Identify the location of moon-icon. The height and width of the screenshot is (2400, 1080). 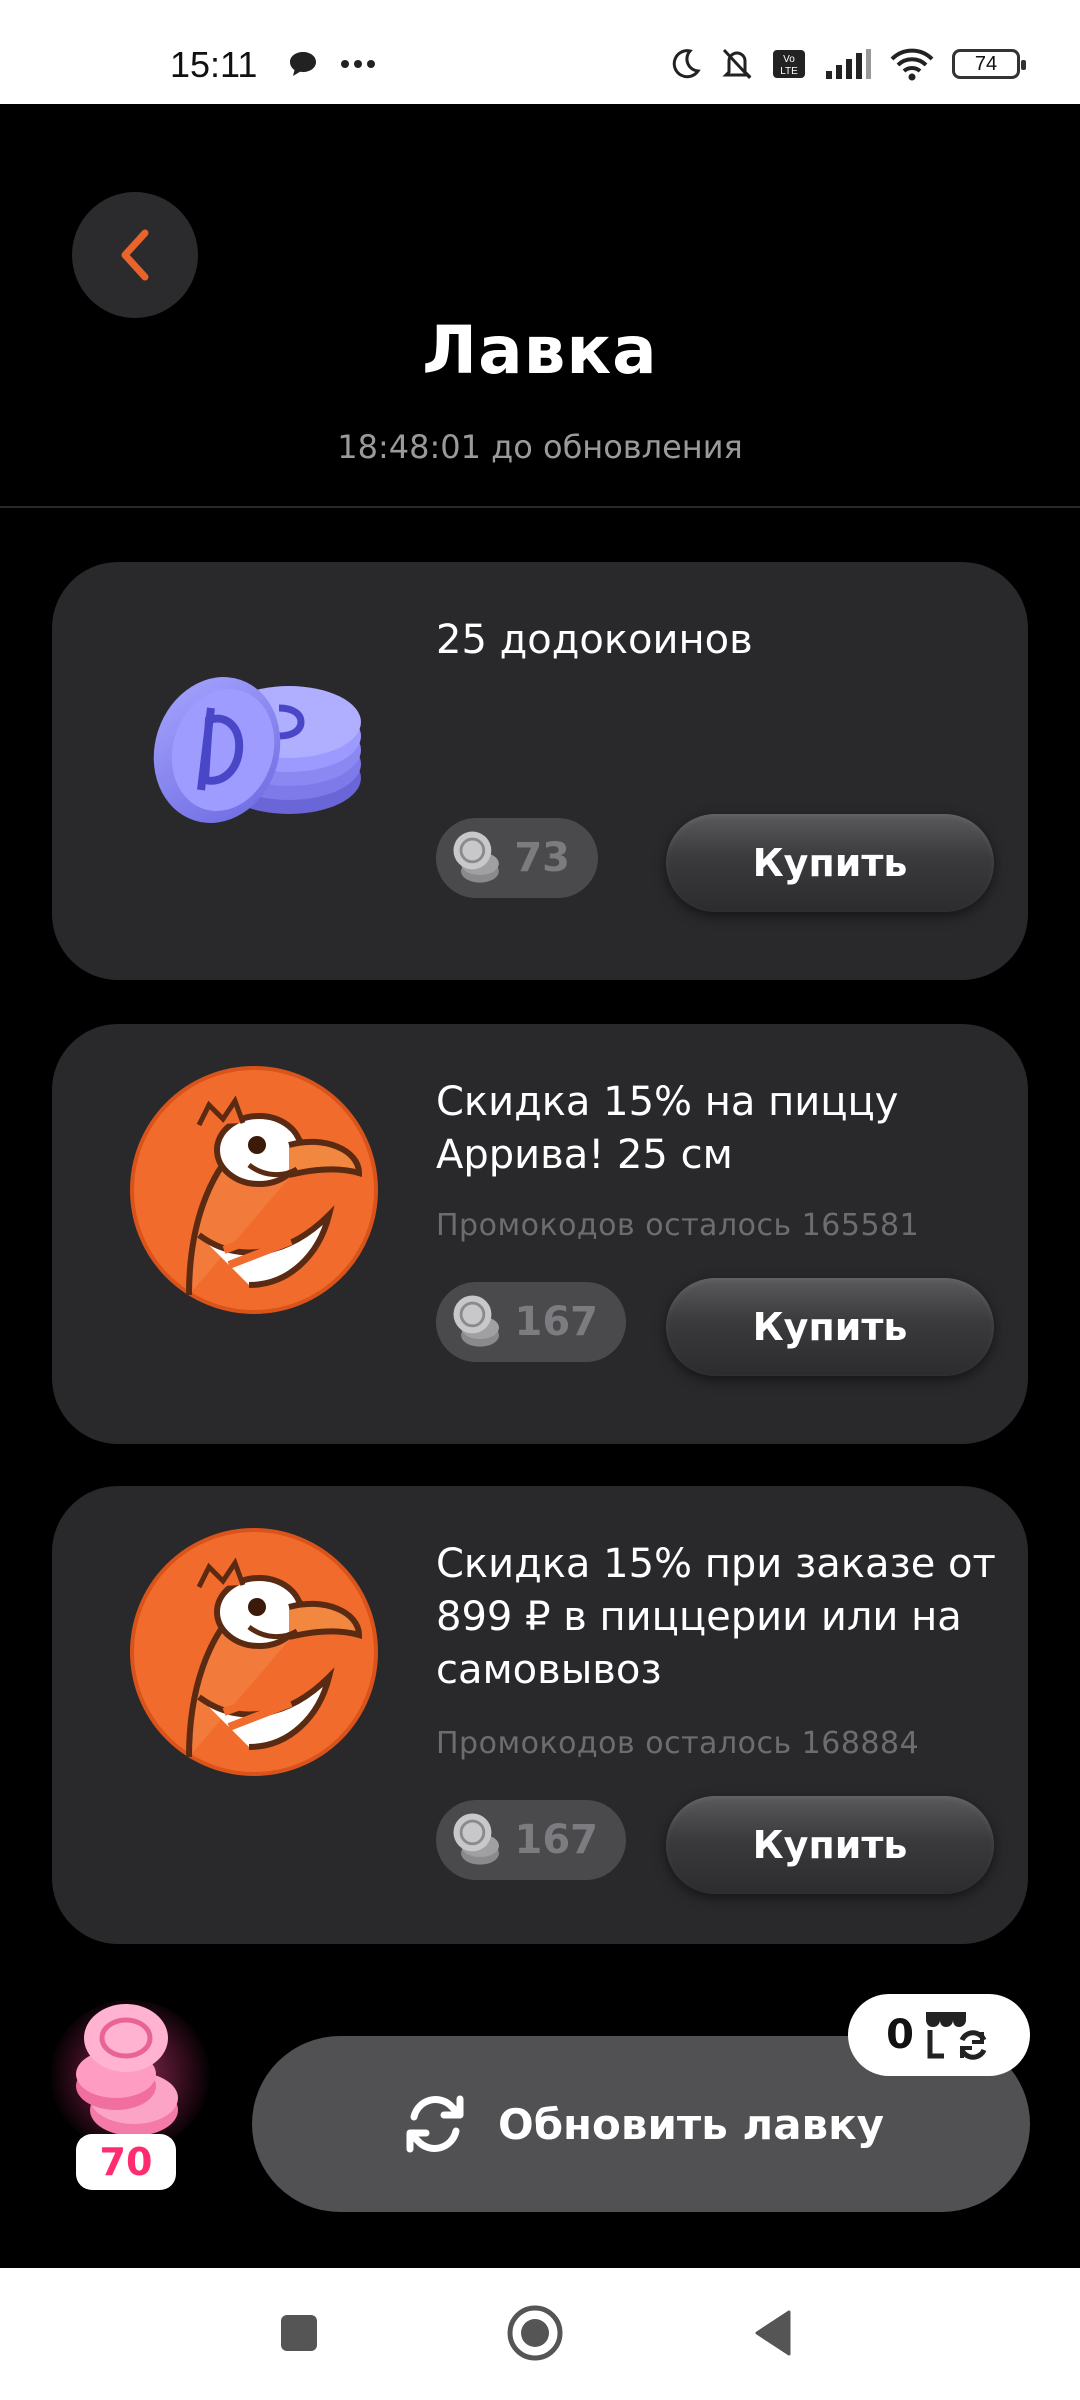
(686, 64).